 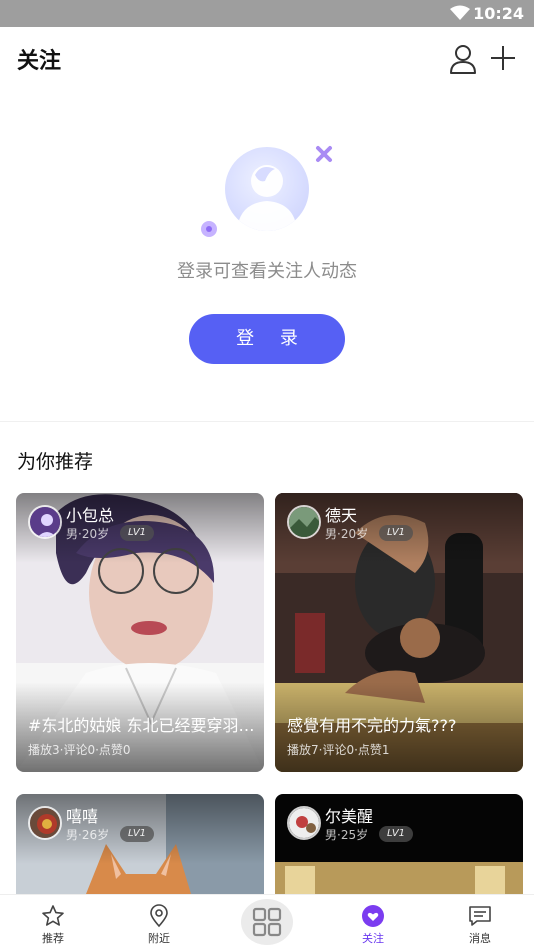 I want to click on tab-label: 消息, so click(x=480, y=938).